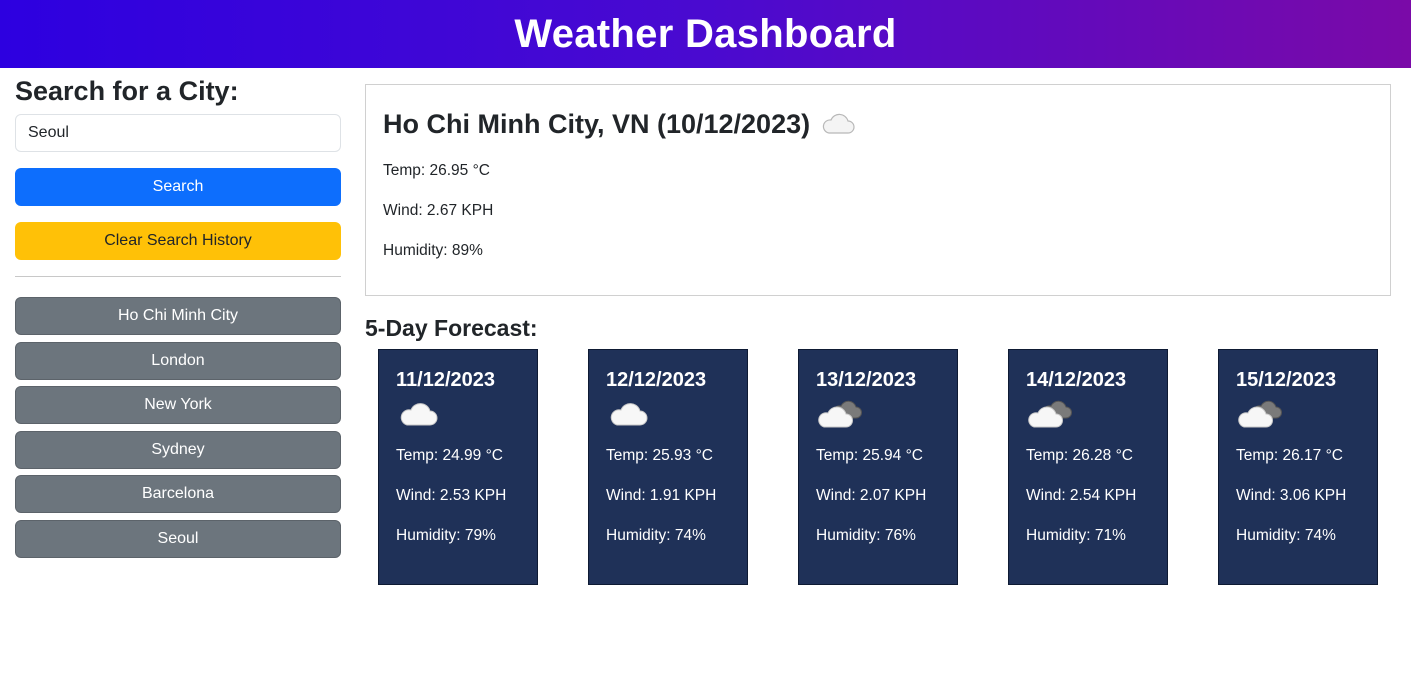 This screenshot has height=699, width=1411. Describe the element at coordinates (437, 170) in the screenshot. I see `current-temp: Temp: 26.95 °C` at that location.